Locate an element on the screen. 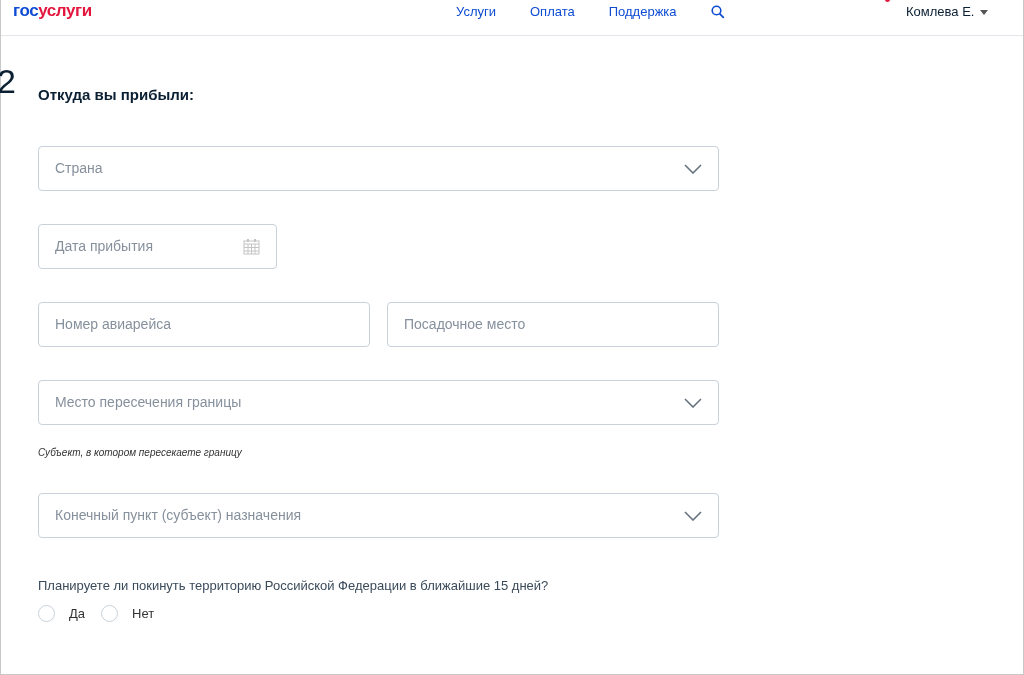 Image resolution: width=1024 pixels, height=675 pixels. nav-link: Оплата is located at coordinates (552, 12).